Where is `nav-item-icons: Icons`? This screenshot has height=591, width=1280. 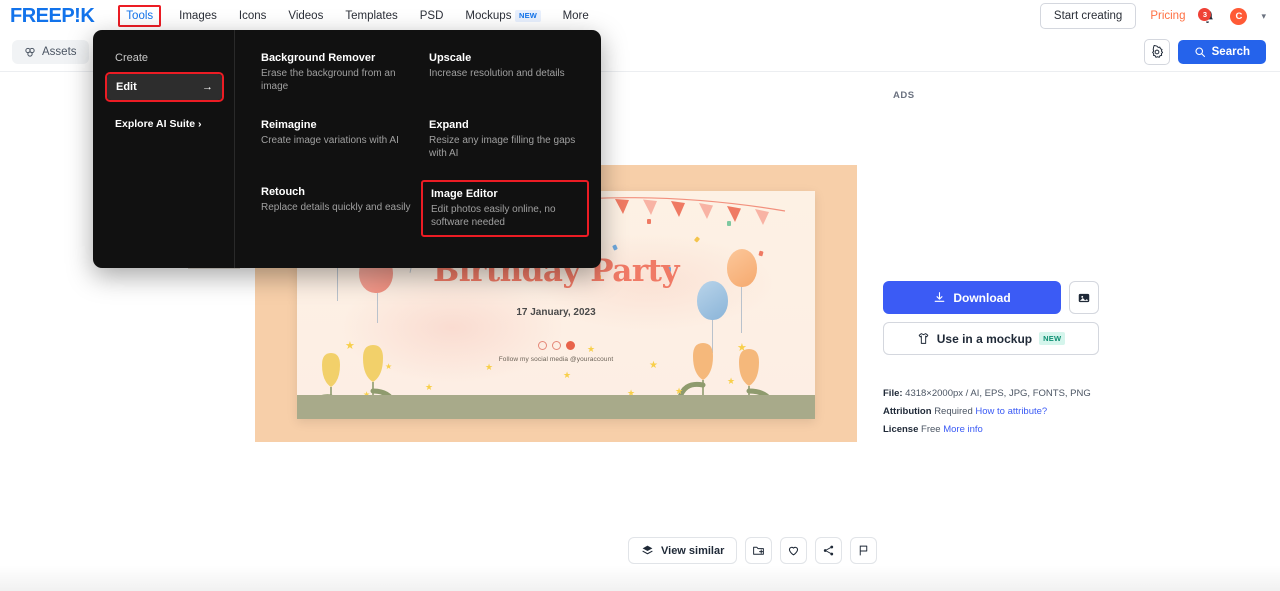
nav-item-icons: Icons is located at coordinates (253, 16).